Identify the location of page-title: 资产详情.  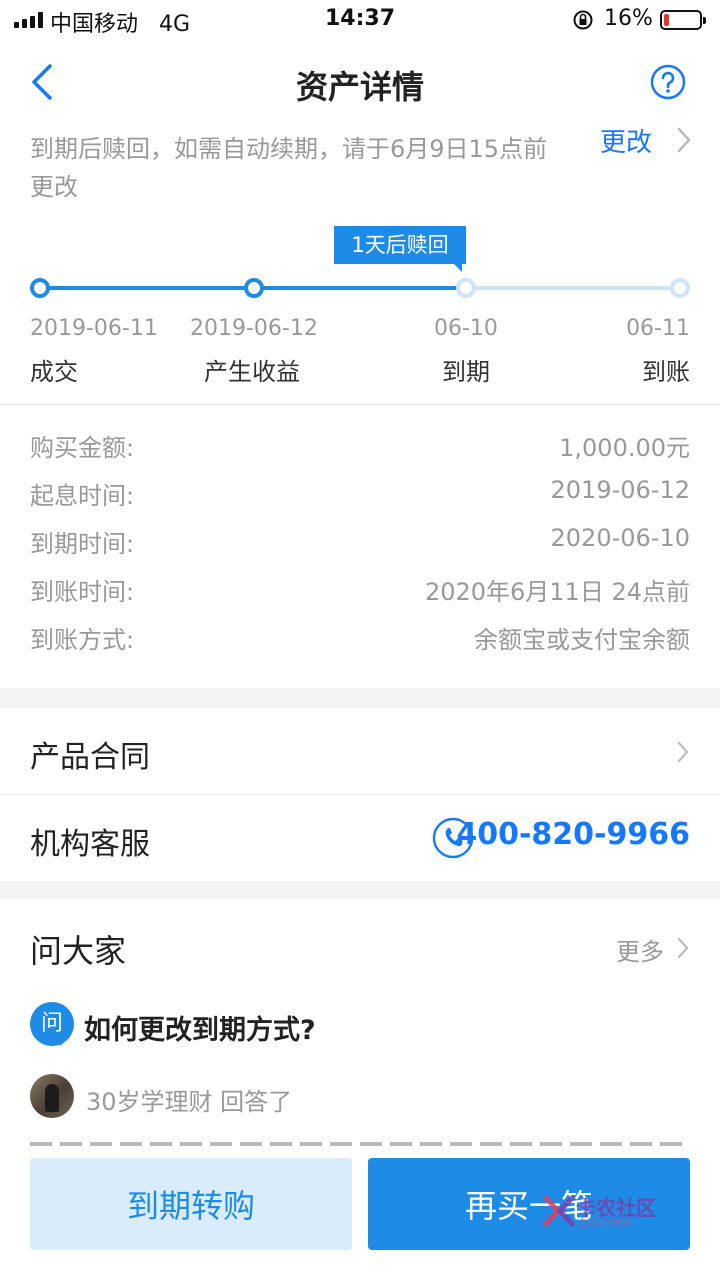
(359, 87).